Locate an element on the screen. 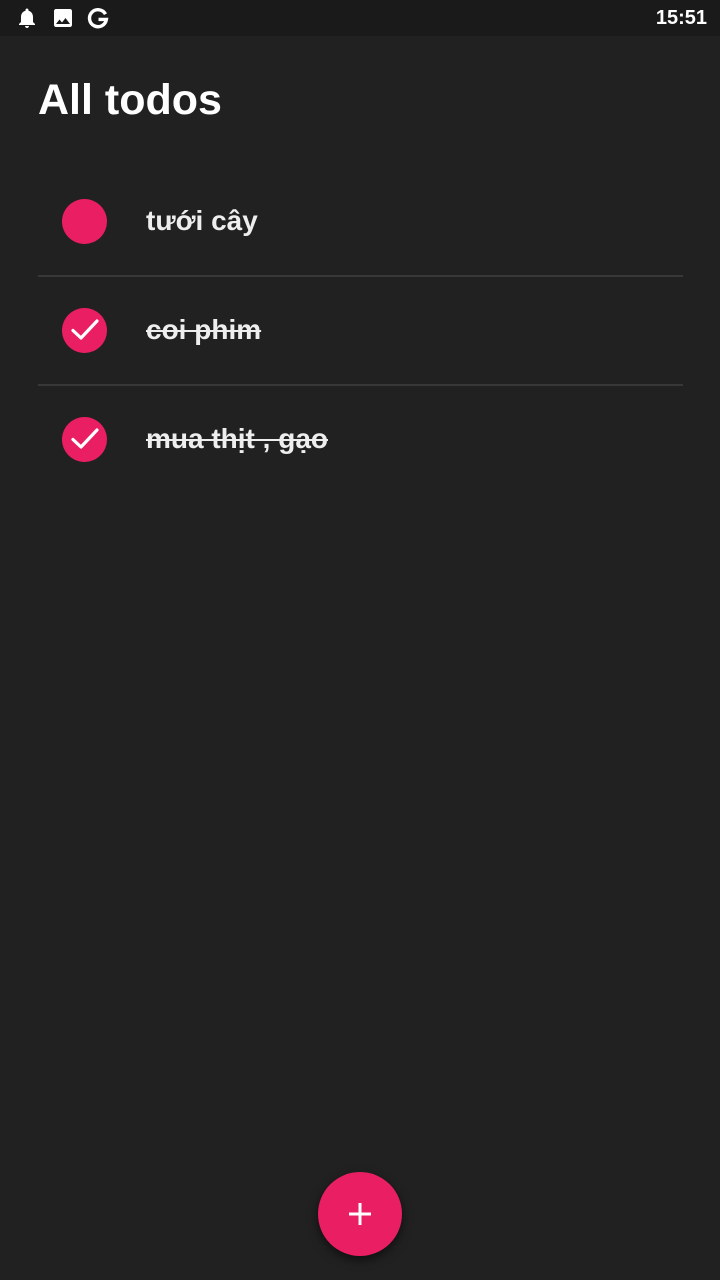  page-title: All todos is located at coordinates (130, 100).